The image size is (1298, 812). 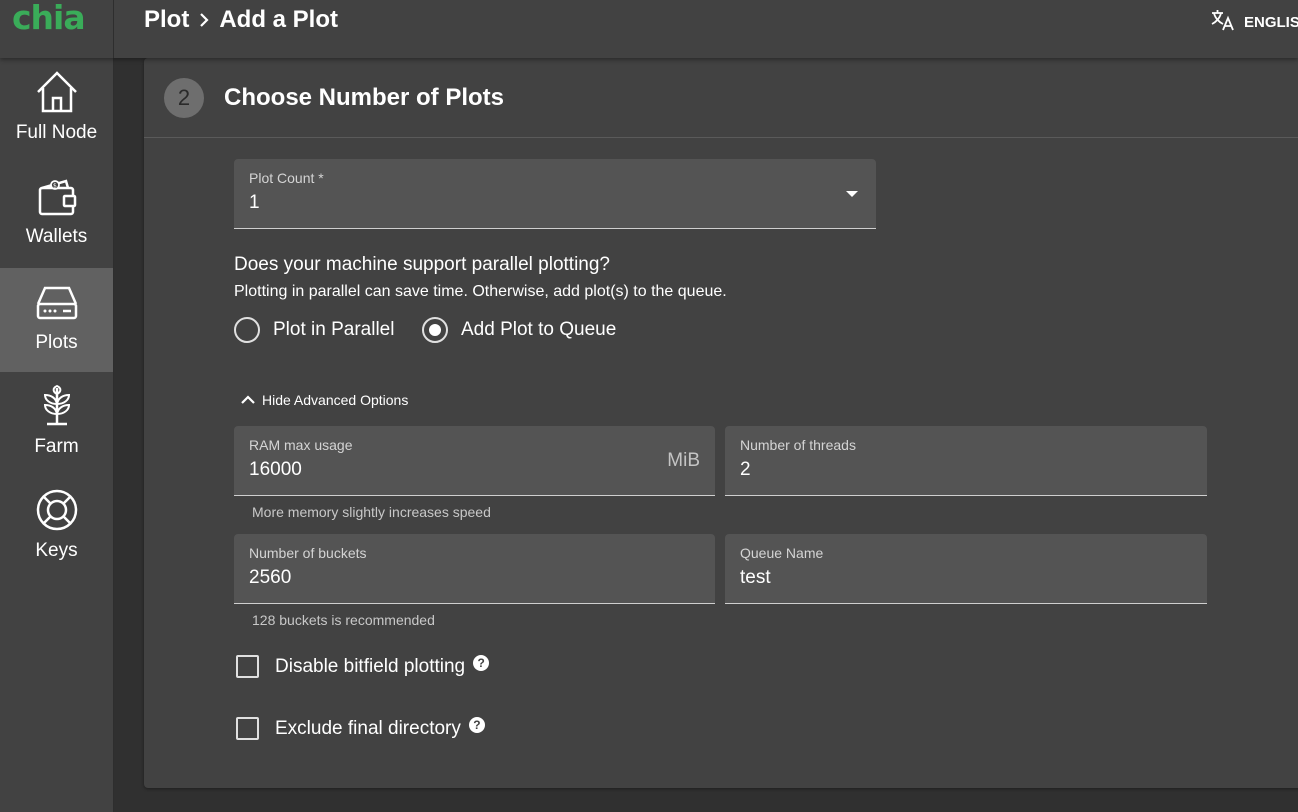 What do you see at coordinates (57, 197) in the screenshot?
I see `wallet-icon: $` at bounding box center [57, 197].